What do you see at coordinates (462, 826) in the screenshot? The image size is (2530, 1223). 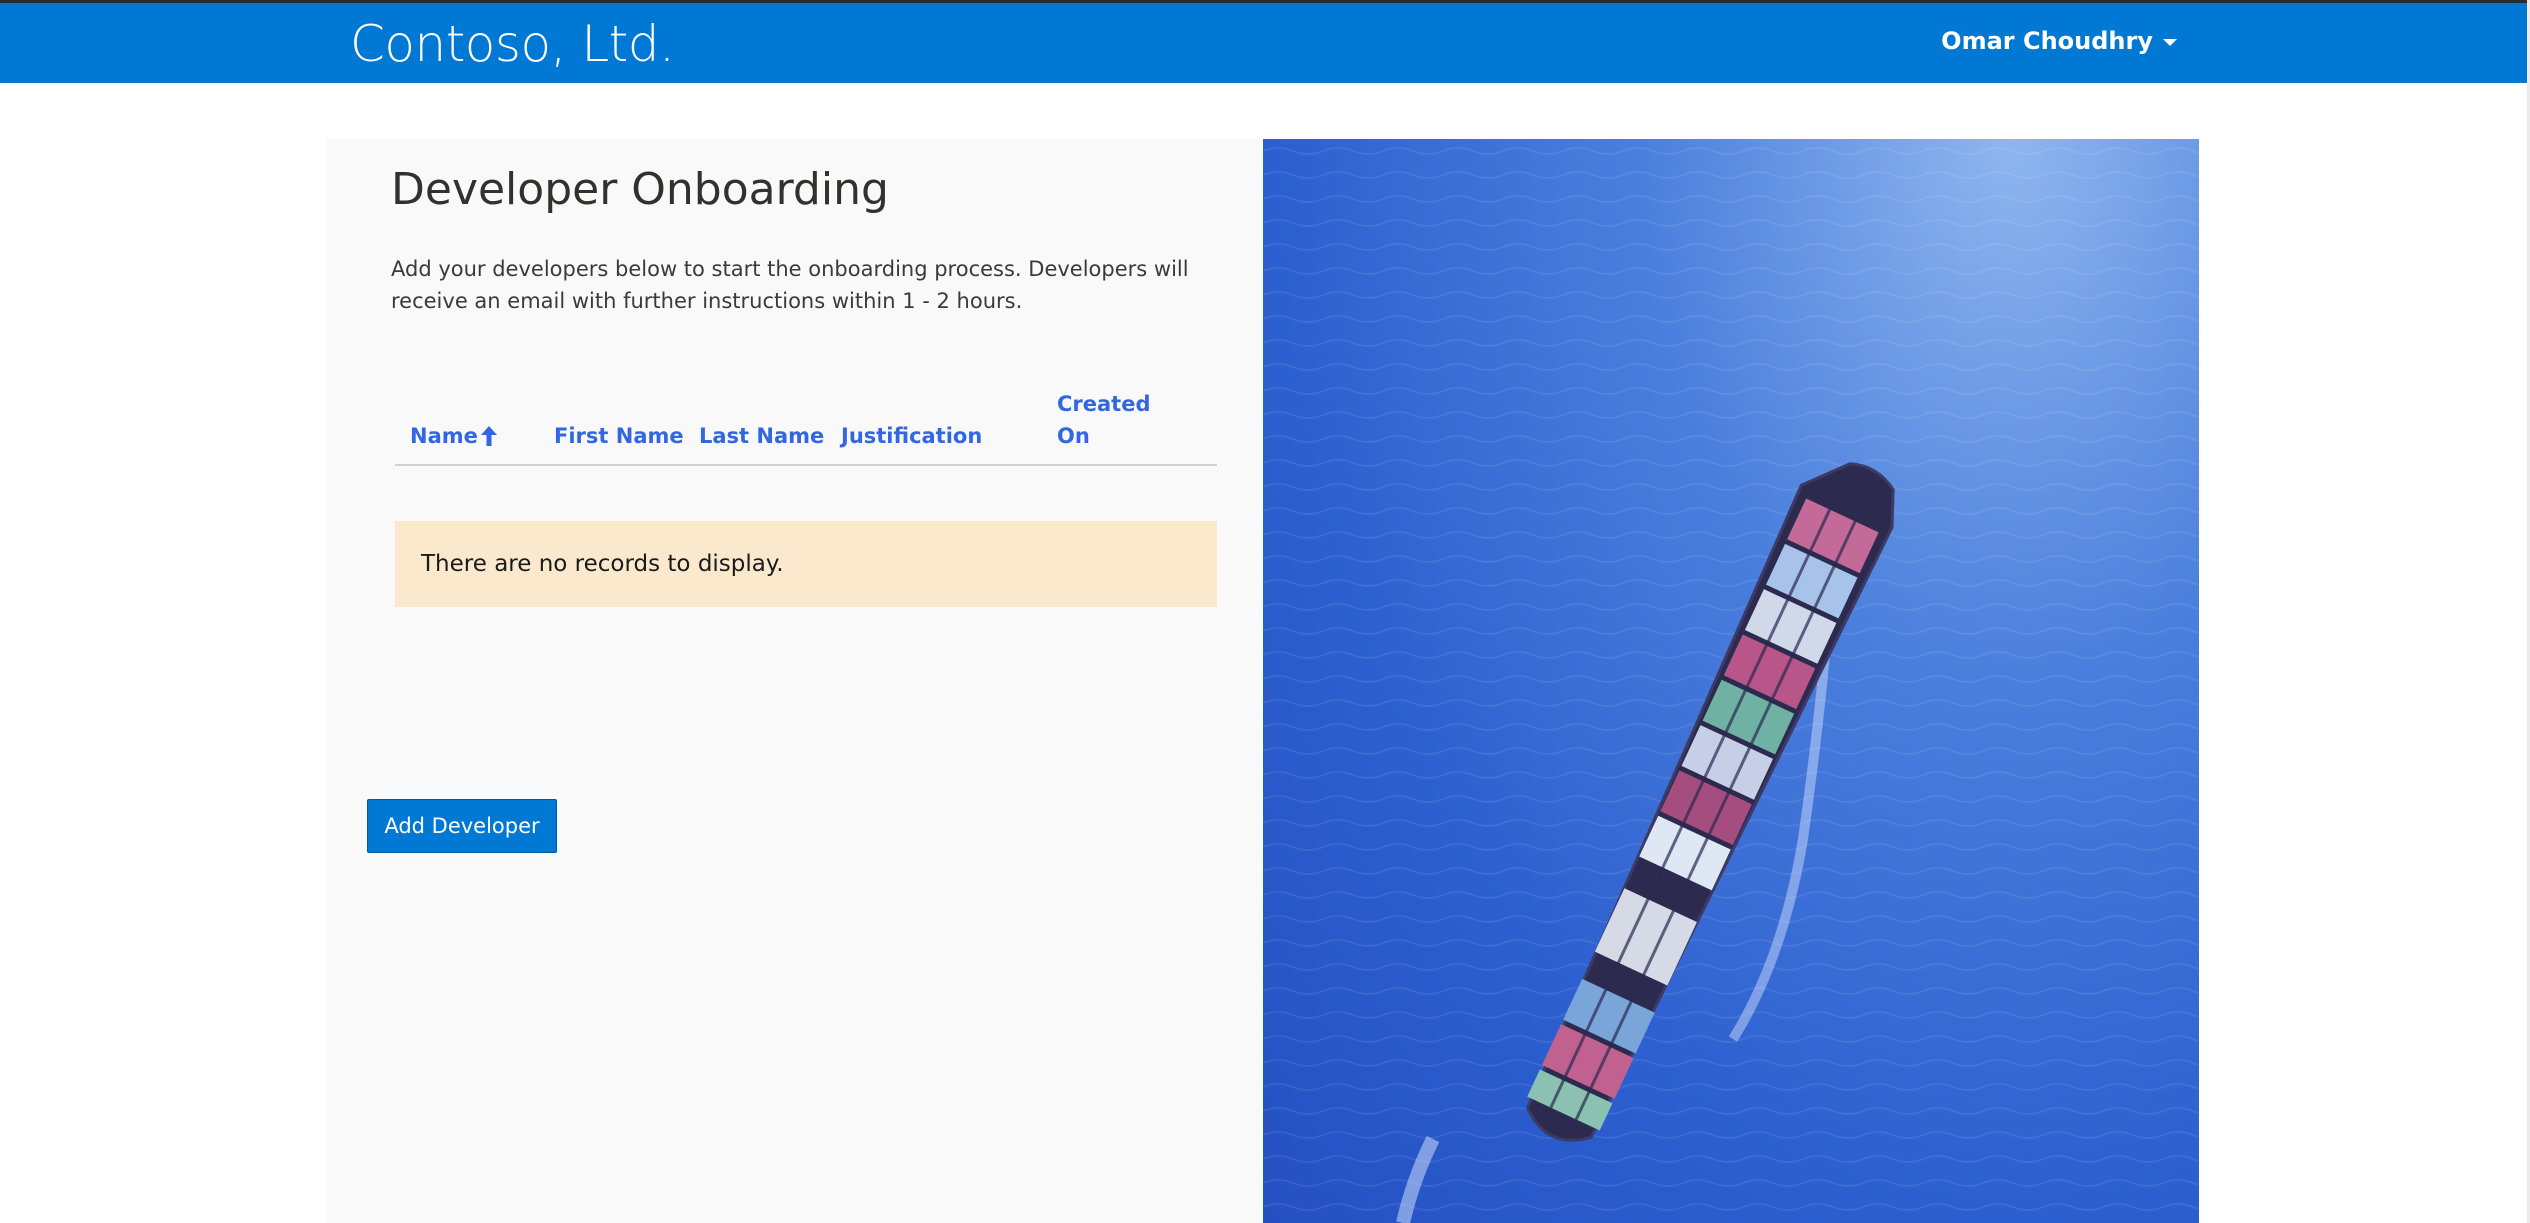 I see `add-developer-button: Add Developer` at bounding box center [462, 826].